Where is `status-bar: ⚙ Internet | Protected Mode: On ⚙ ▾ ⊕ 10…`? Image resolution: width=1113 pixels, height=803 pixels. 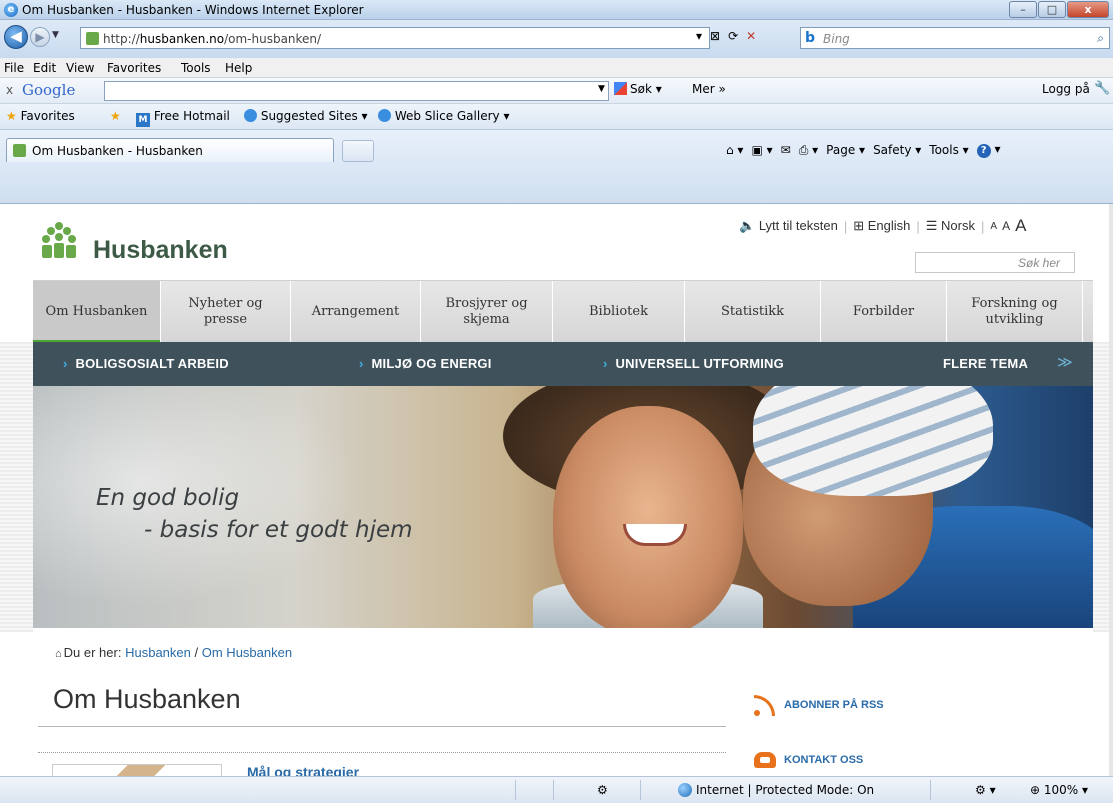
status-bar: ⚙ Internet | Protected Mode: On ⚙ ▾ ⊕ 10… is located at coordinates (556, 789).